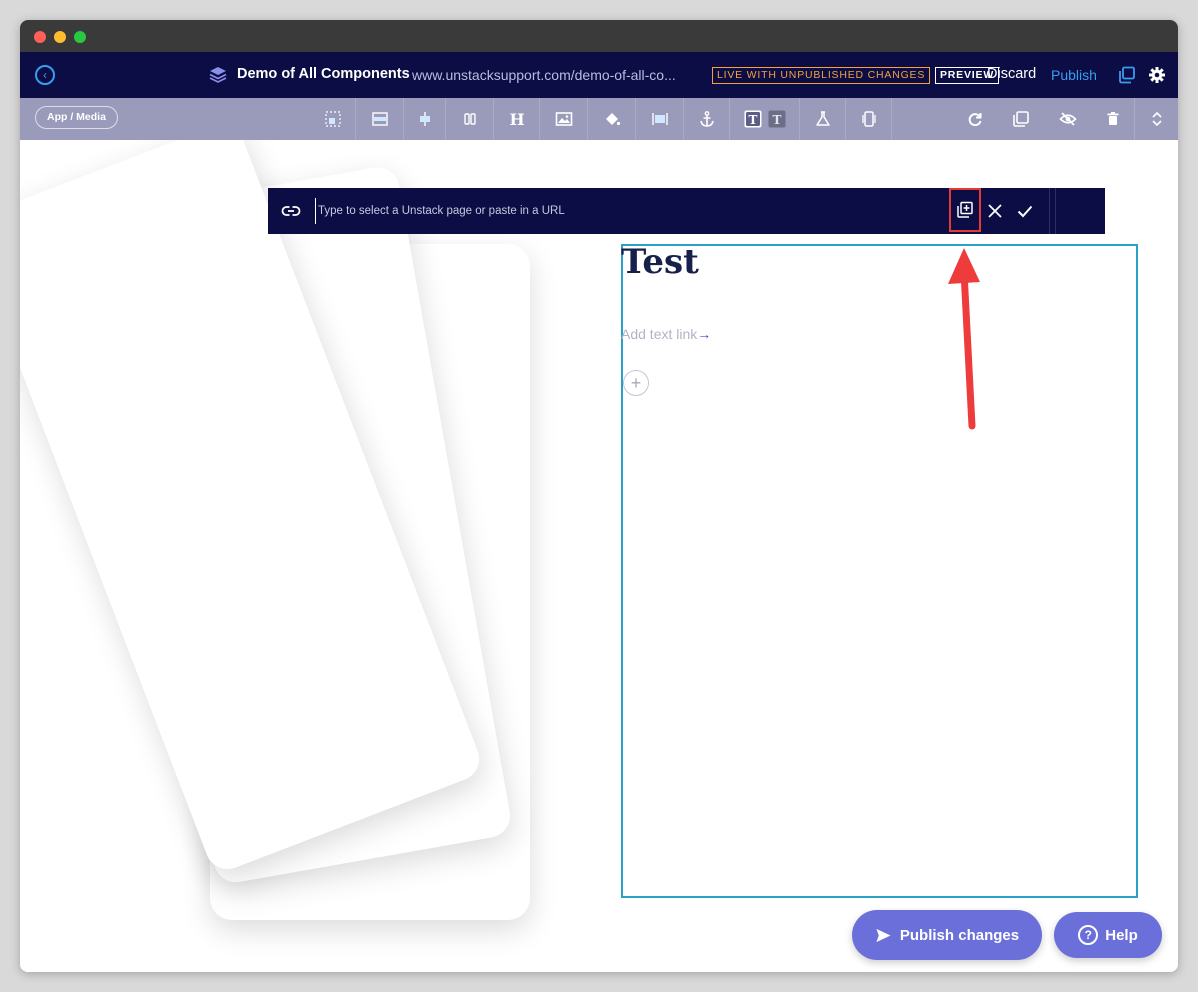 The height and width of the screenshot is (992, 1198). What do you see at coordinates (1088, 935) in the screenshot?
I see `question-icon: ?` at bounding box center [1088, 935].